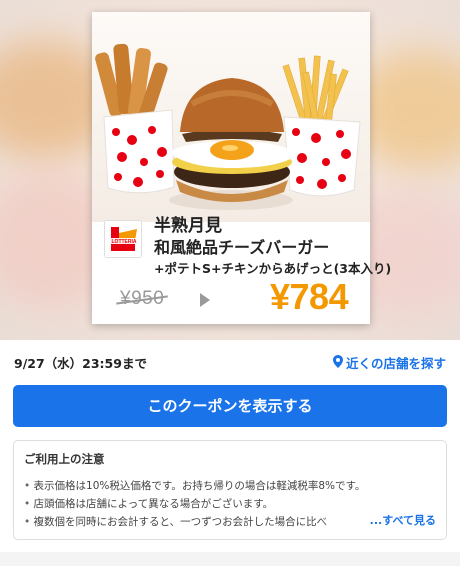 This screenshot has width=460, height=566. What do you see at coordinates (242, 247) in the screenshot?
I see `product-name-line2: 和風絶品チーズバーガー` at bounding box center [242, 247].